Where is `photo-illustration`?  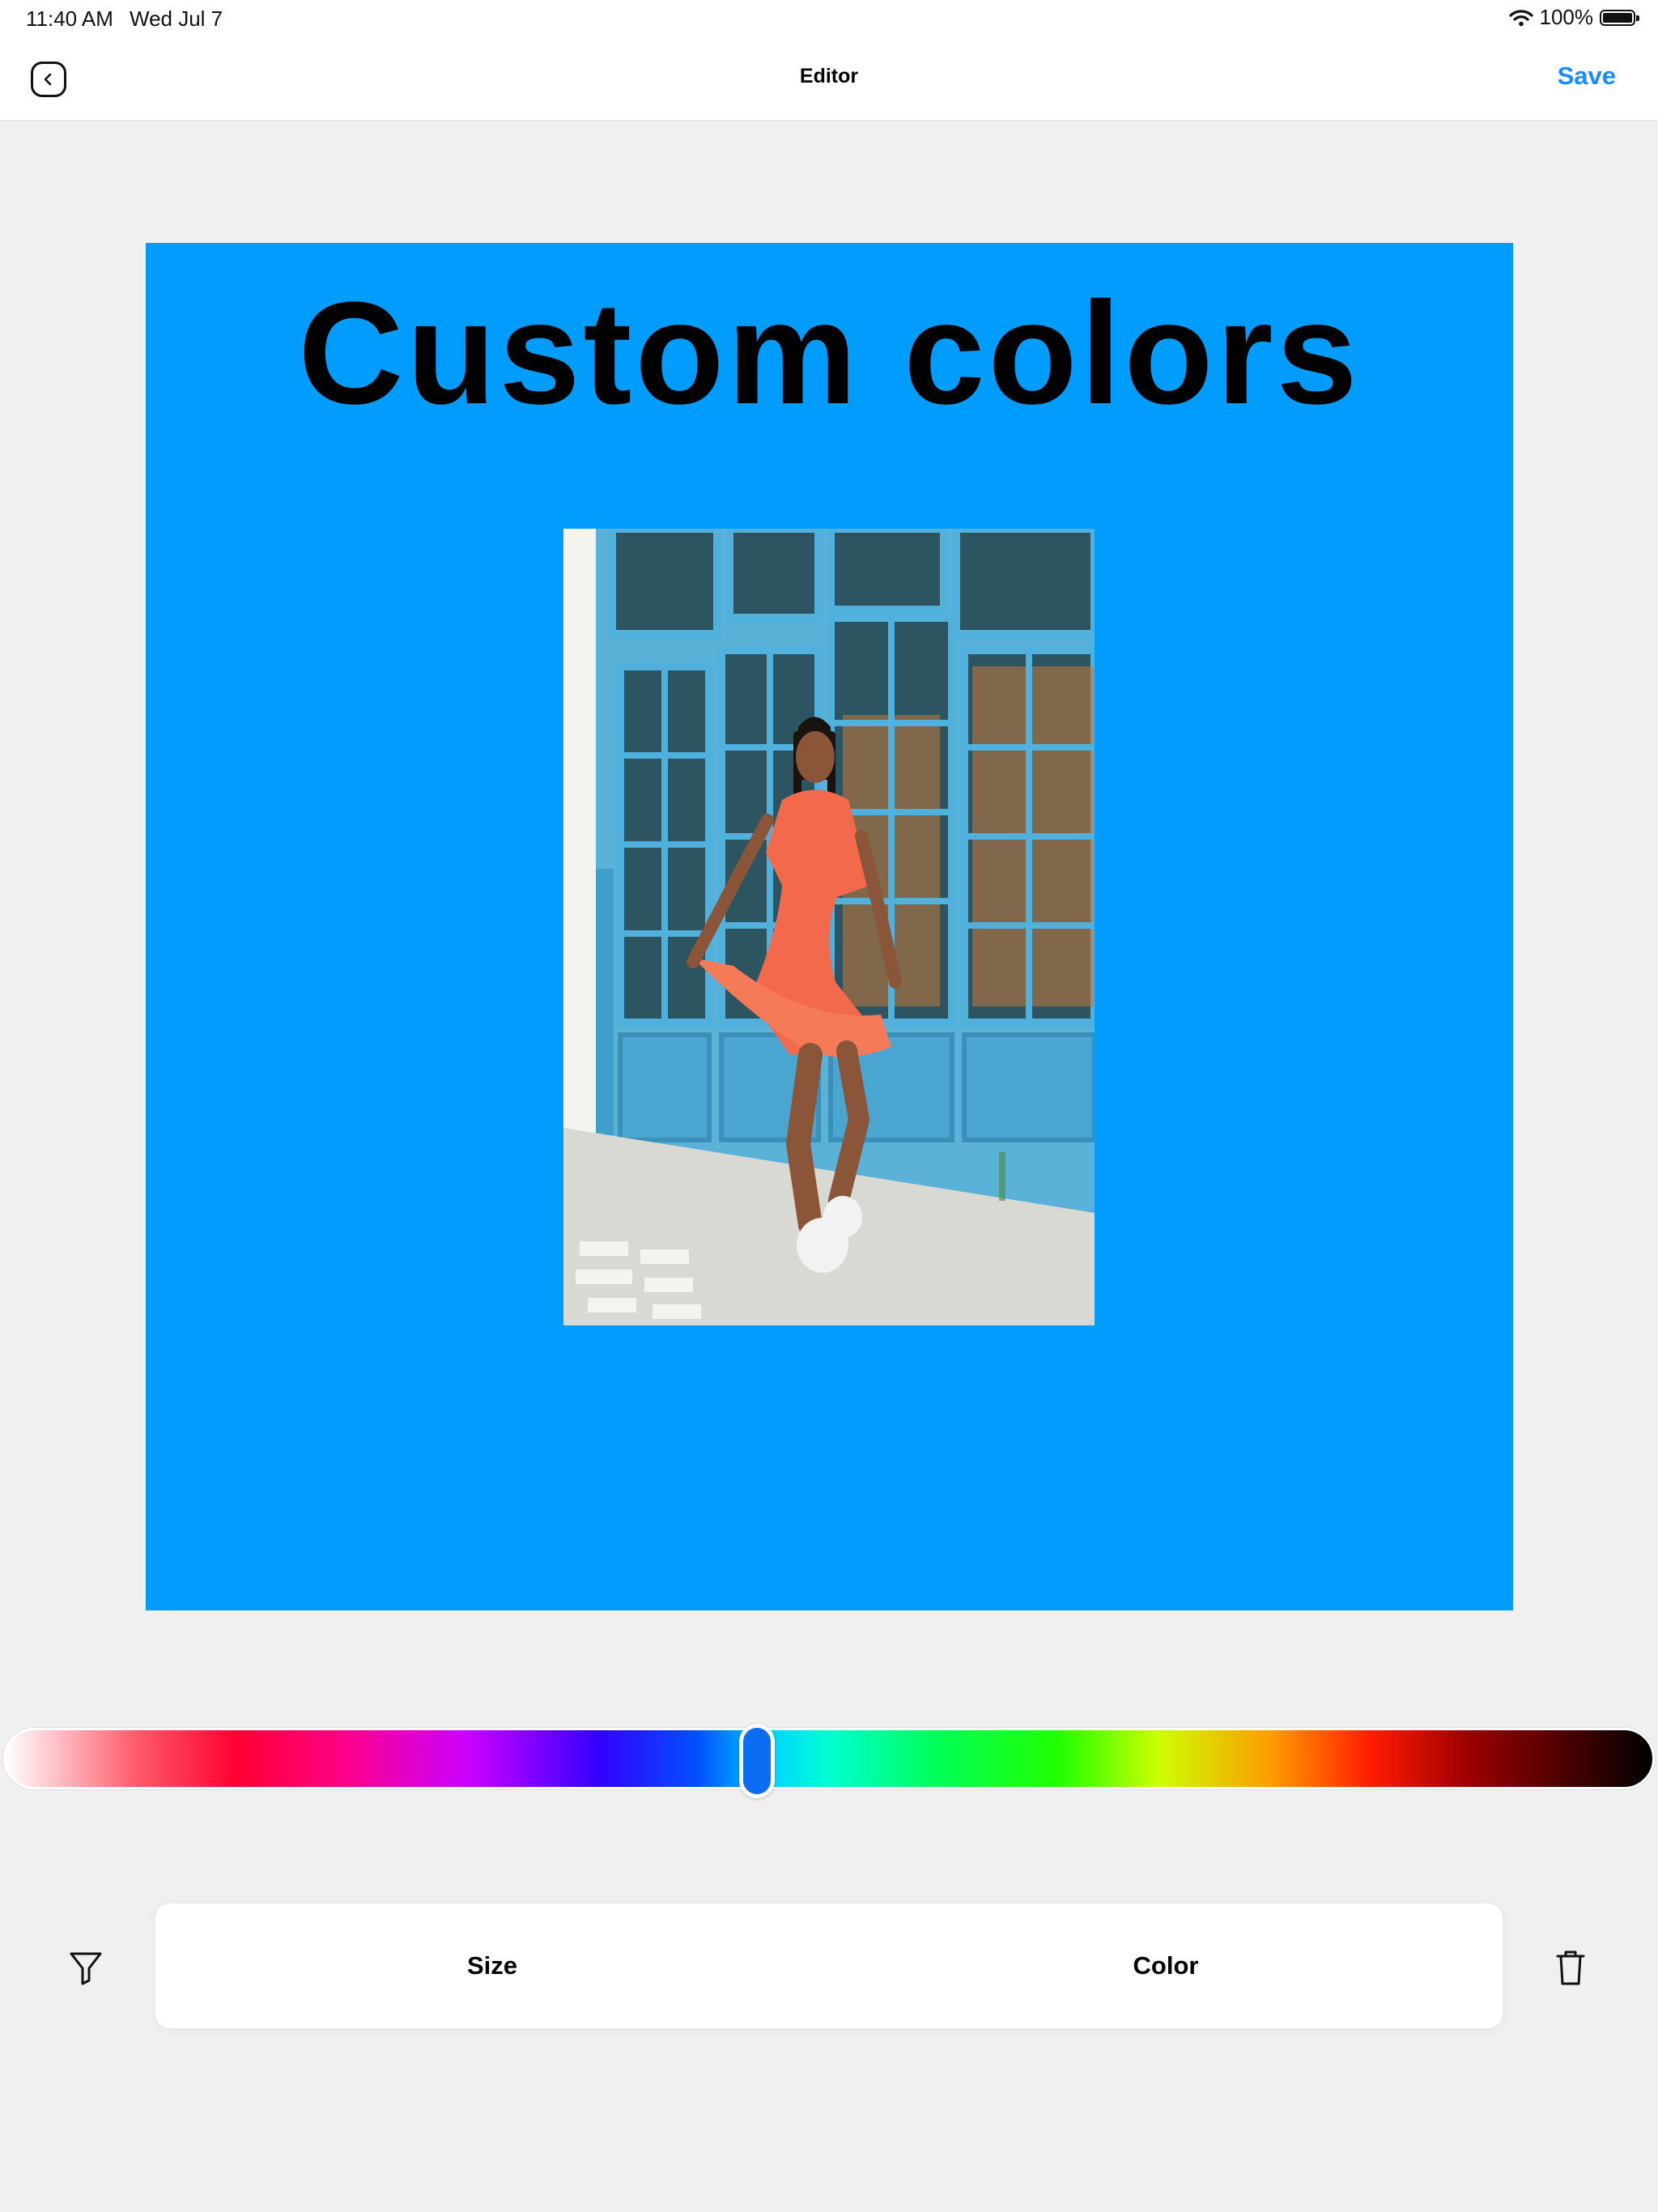
photo-illustration is located at coordinates (829, 927).